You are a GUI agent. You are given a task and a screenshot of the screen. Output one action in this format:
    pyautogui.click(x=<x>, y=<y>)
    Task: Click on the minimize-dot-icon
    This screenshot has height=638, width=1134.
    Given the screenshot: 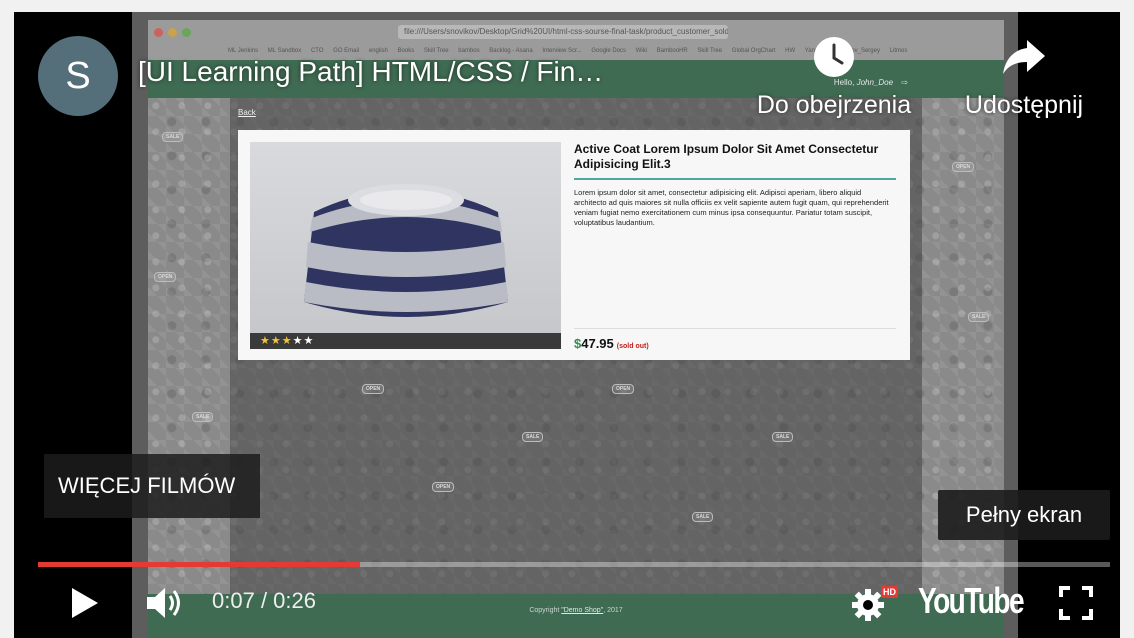 What is the action you would take?
    pyautogui.click(x=172, y=32)
    